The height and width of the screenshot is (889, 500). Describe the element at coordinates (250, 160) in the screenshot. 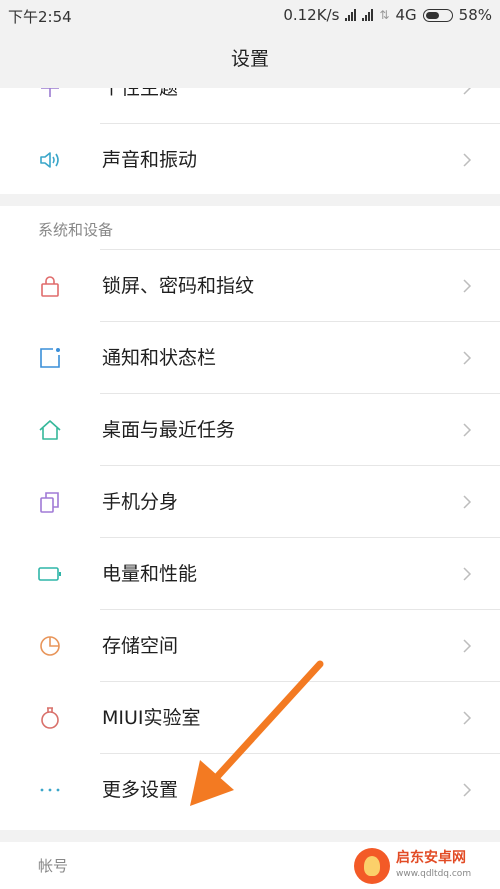

I see `settings-item-sound: 声音和振动` at that location.